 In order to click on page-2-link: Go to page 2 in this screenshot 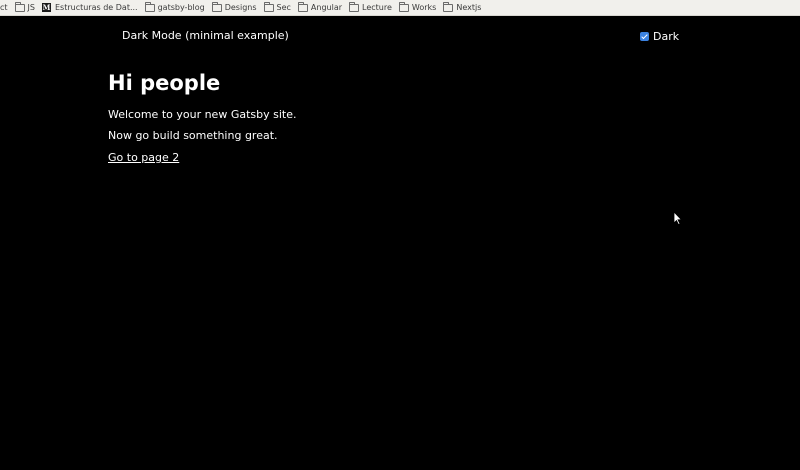, I will do `click(143, 157)`.